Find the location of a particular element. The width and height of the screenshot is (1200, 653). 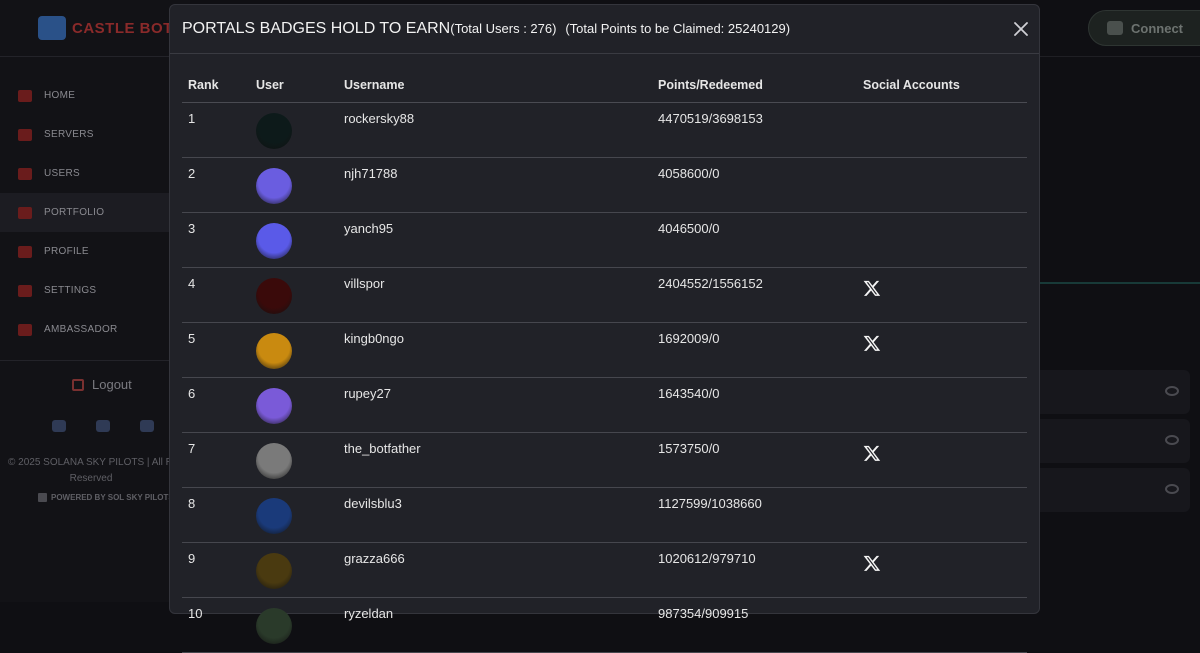

points: 4058600/0 is located at coordinates (689, 173).